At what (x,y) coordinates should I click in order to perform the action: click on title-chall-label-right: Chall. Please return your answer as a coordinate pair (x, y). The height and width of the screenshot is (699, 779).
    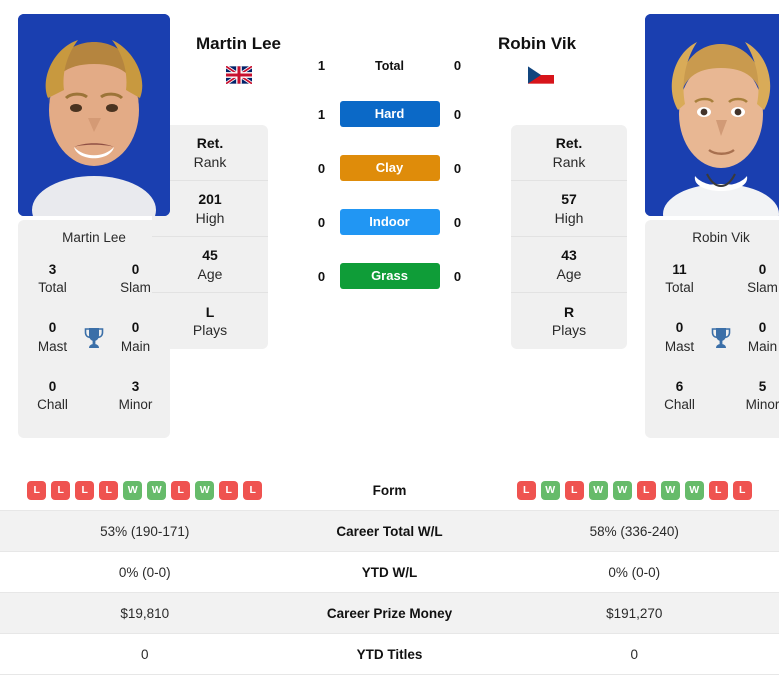
    Looking at the image, I should click on (679, 405).